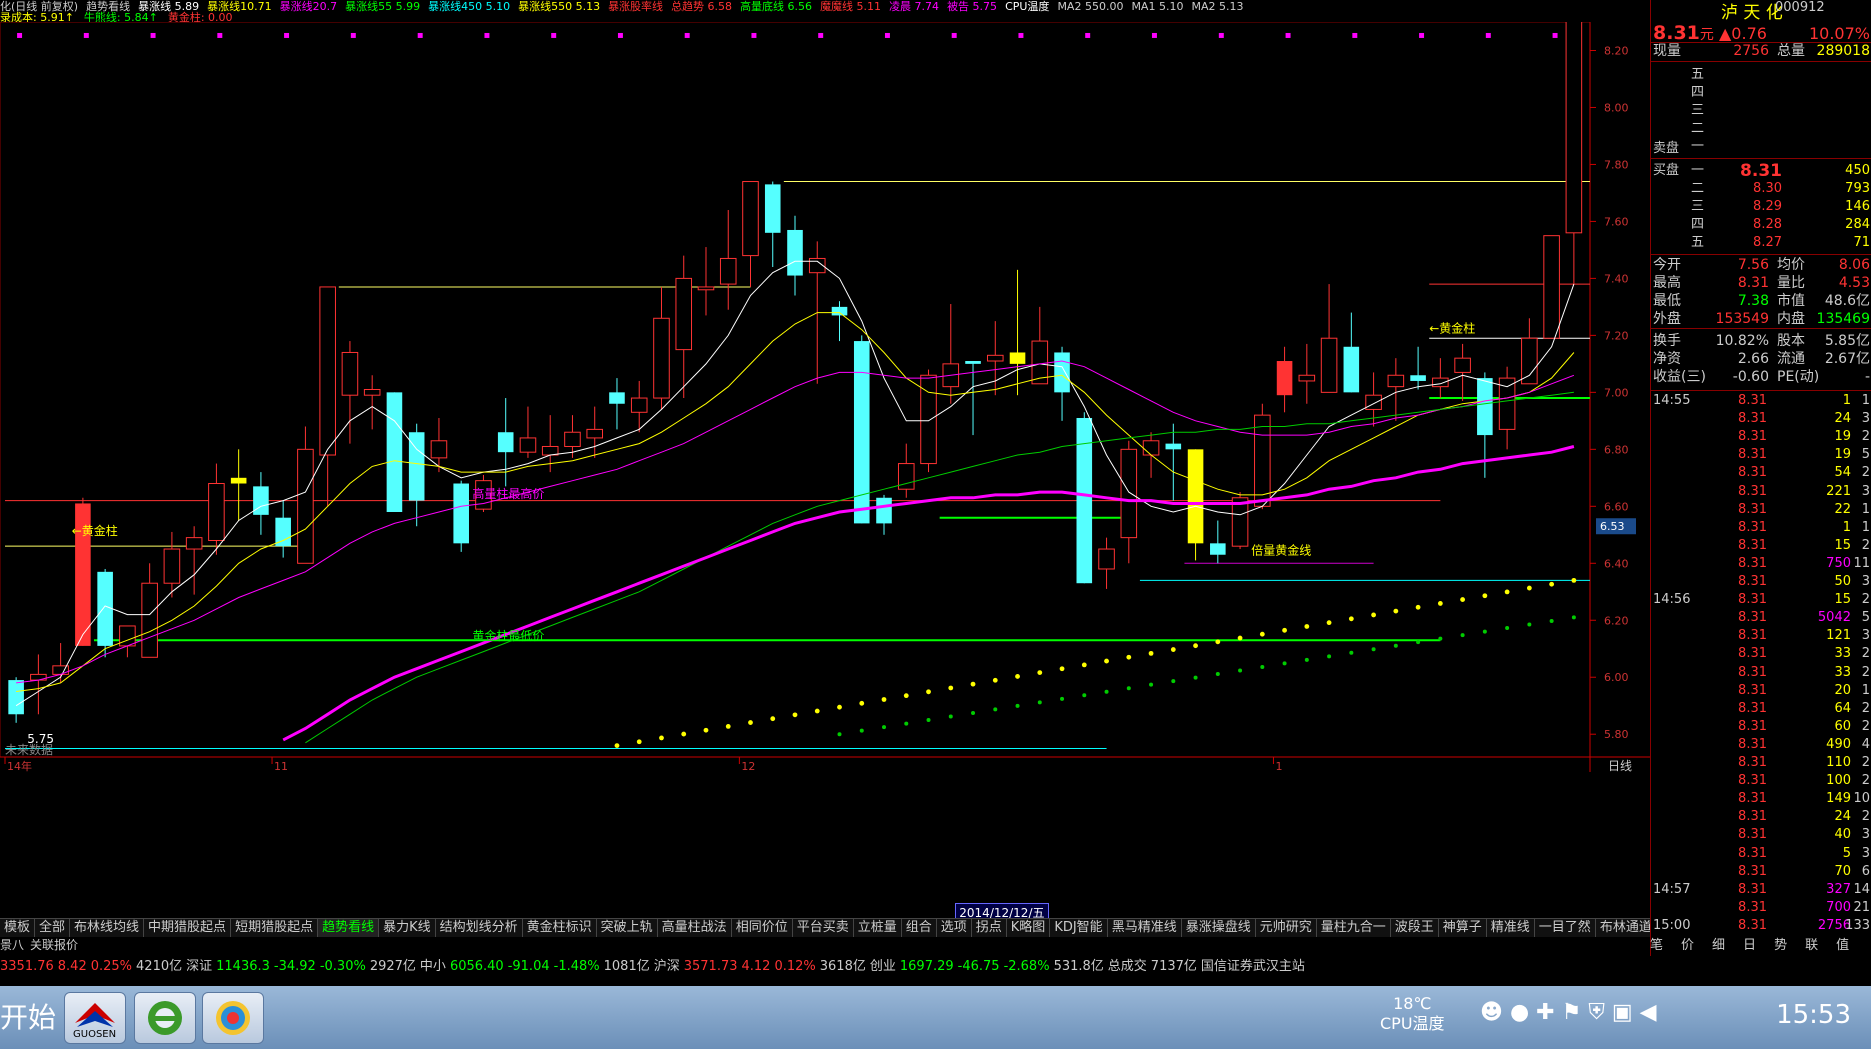 The width and height of the screenshot is (1871, 1049). I want to click on indicator-tab: 布林通道, so click(1623, 928).